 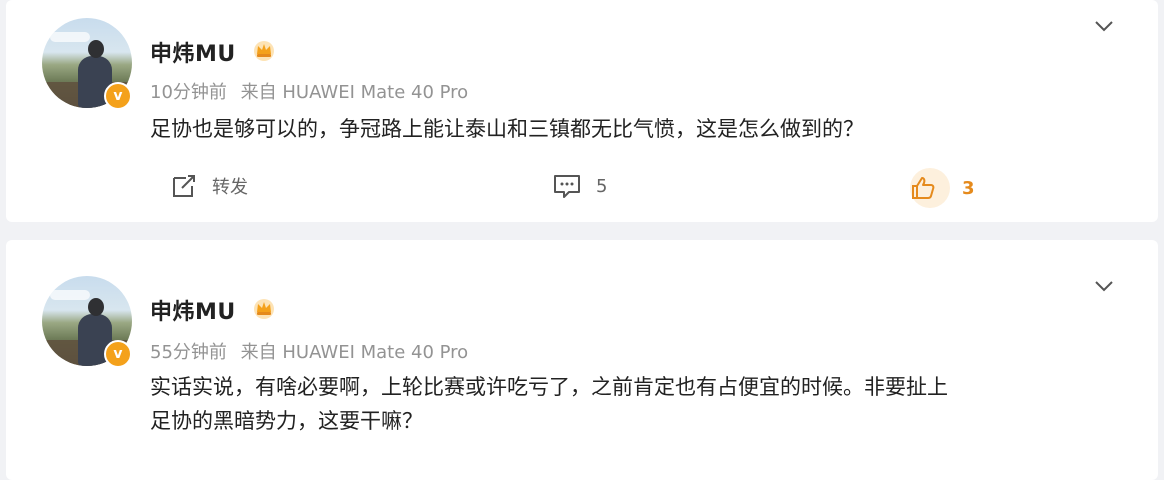 What do you see at coordinates (507, 129) in the screenshot?
I see `post-content: 足协也是够可以的，争冠路上能让泰山和三镇都无比气愤，这是怎么做到的？` at bounding box center [507, 129].